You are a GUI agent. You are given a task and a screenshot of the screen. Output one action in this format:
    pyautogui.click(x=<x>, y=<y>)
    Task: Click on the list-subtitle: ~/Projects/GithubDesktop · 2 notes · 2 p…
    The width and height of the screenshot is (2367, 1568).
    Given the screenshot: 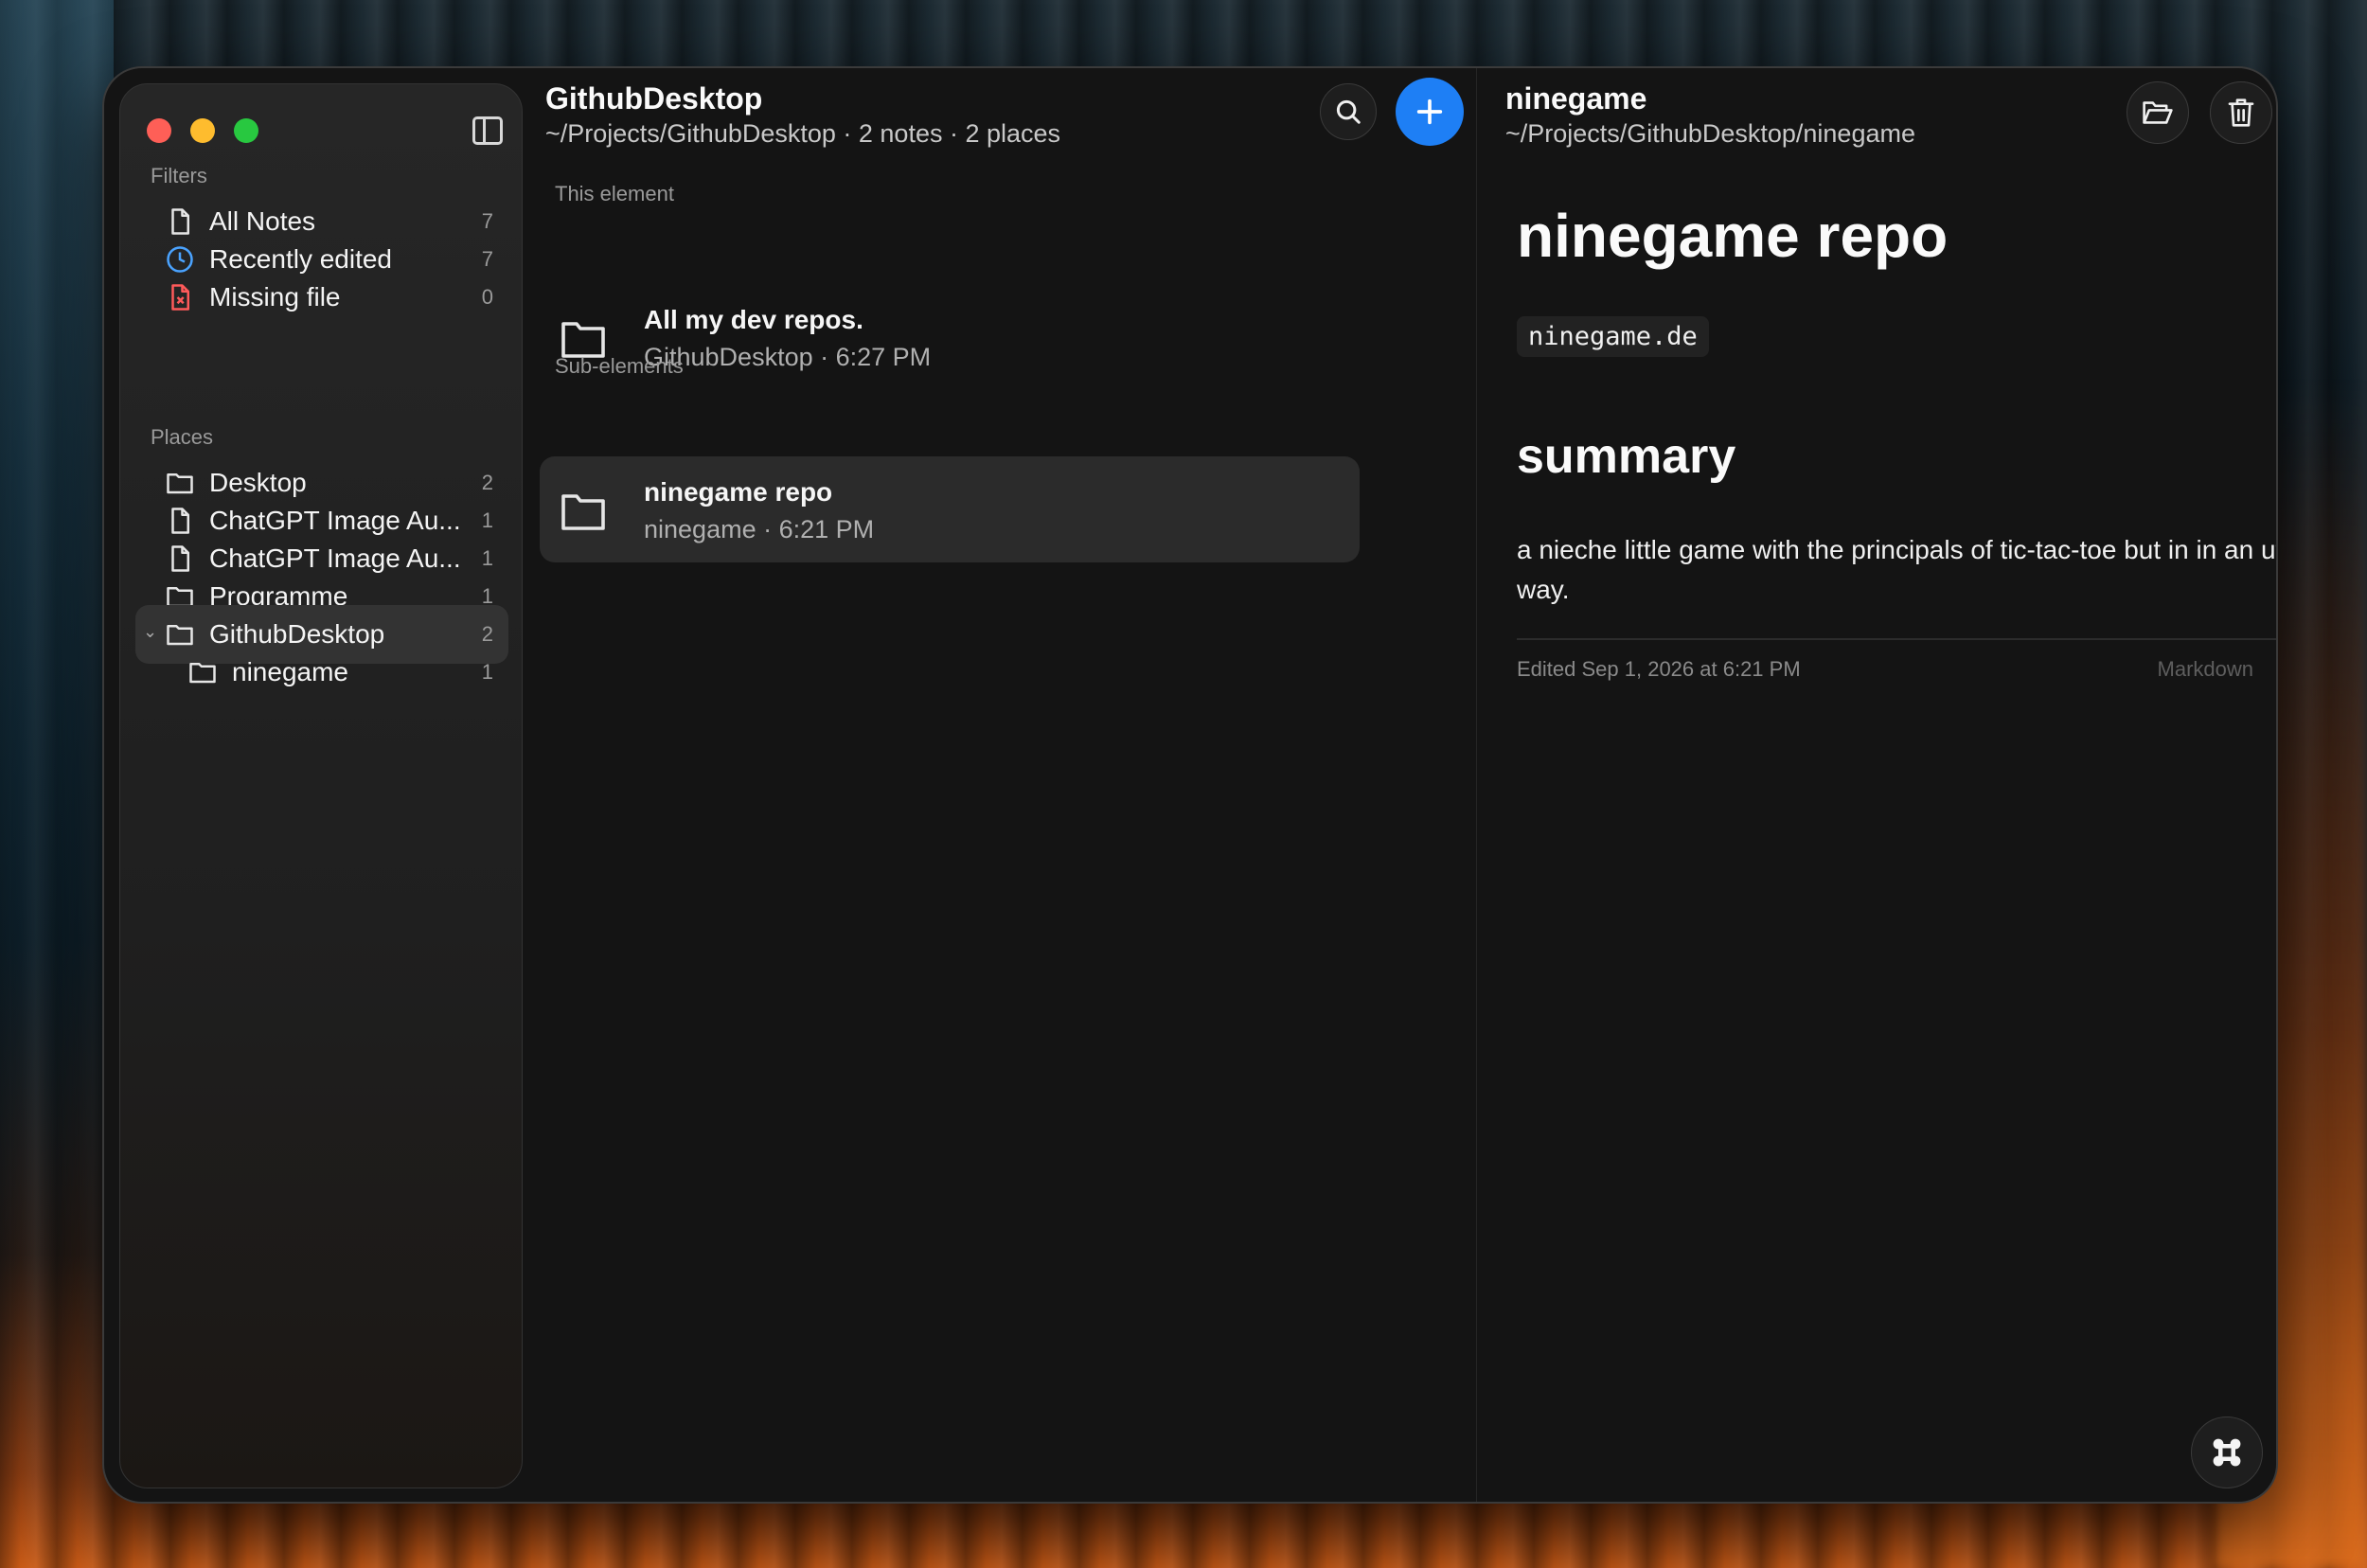 What is the action you would take?
    pyautogui.click(x=803, y=133)
    